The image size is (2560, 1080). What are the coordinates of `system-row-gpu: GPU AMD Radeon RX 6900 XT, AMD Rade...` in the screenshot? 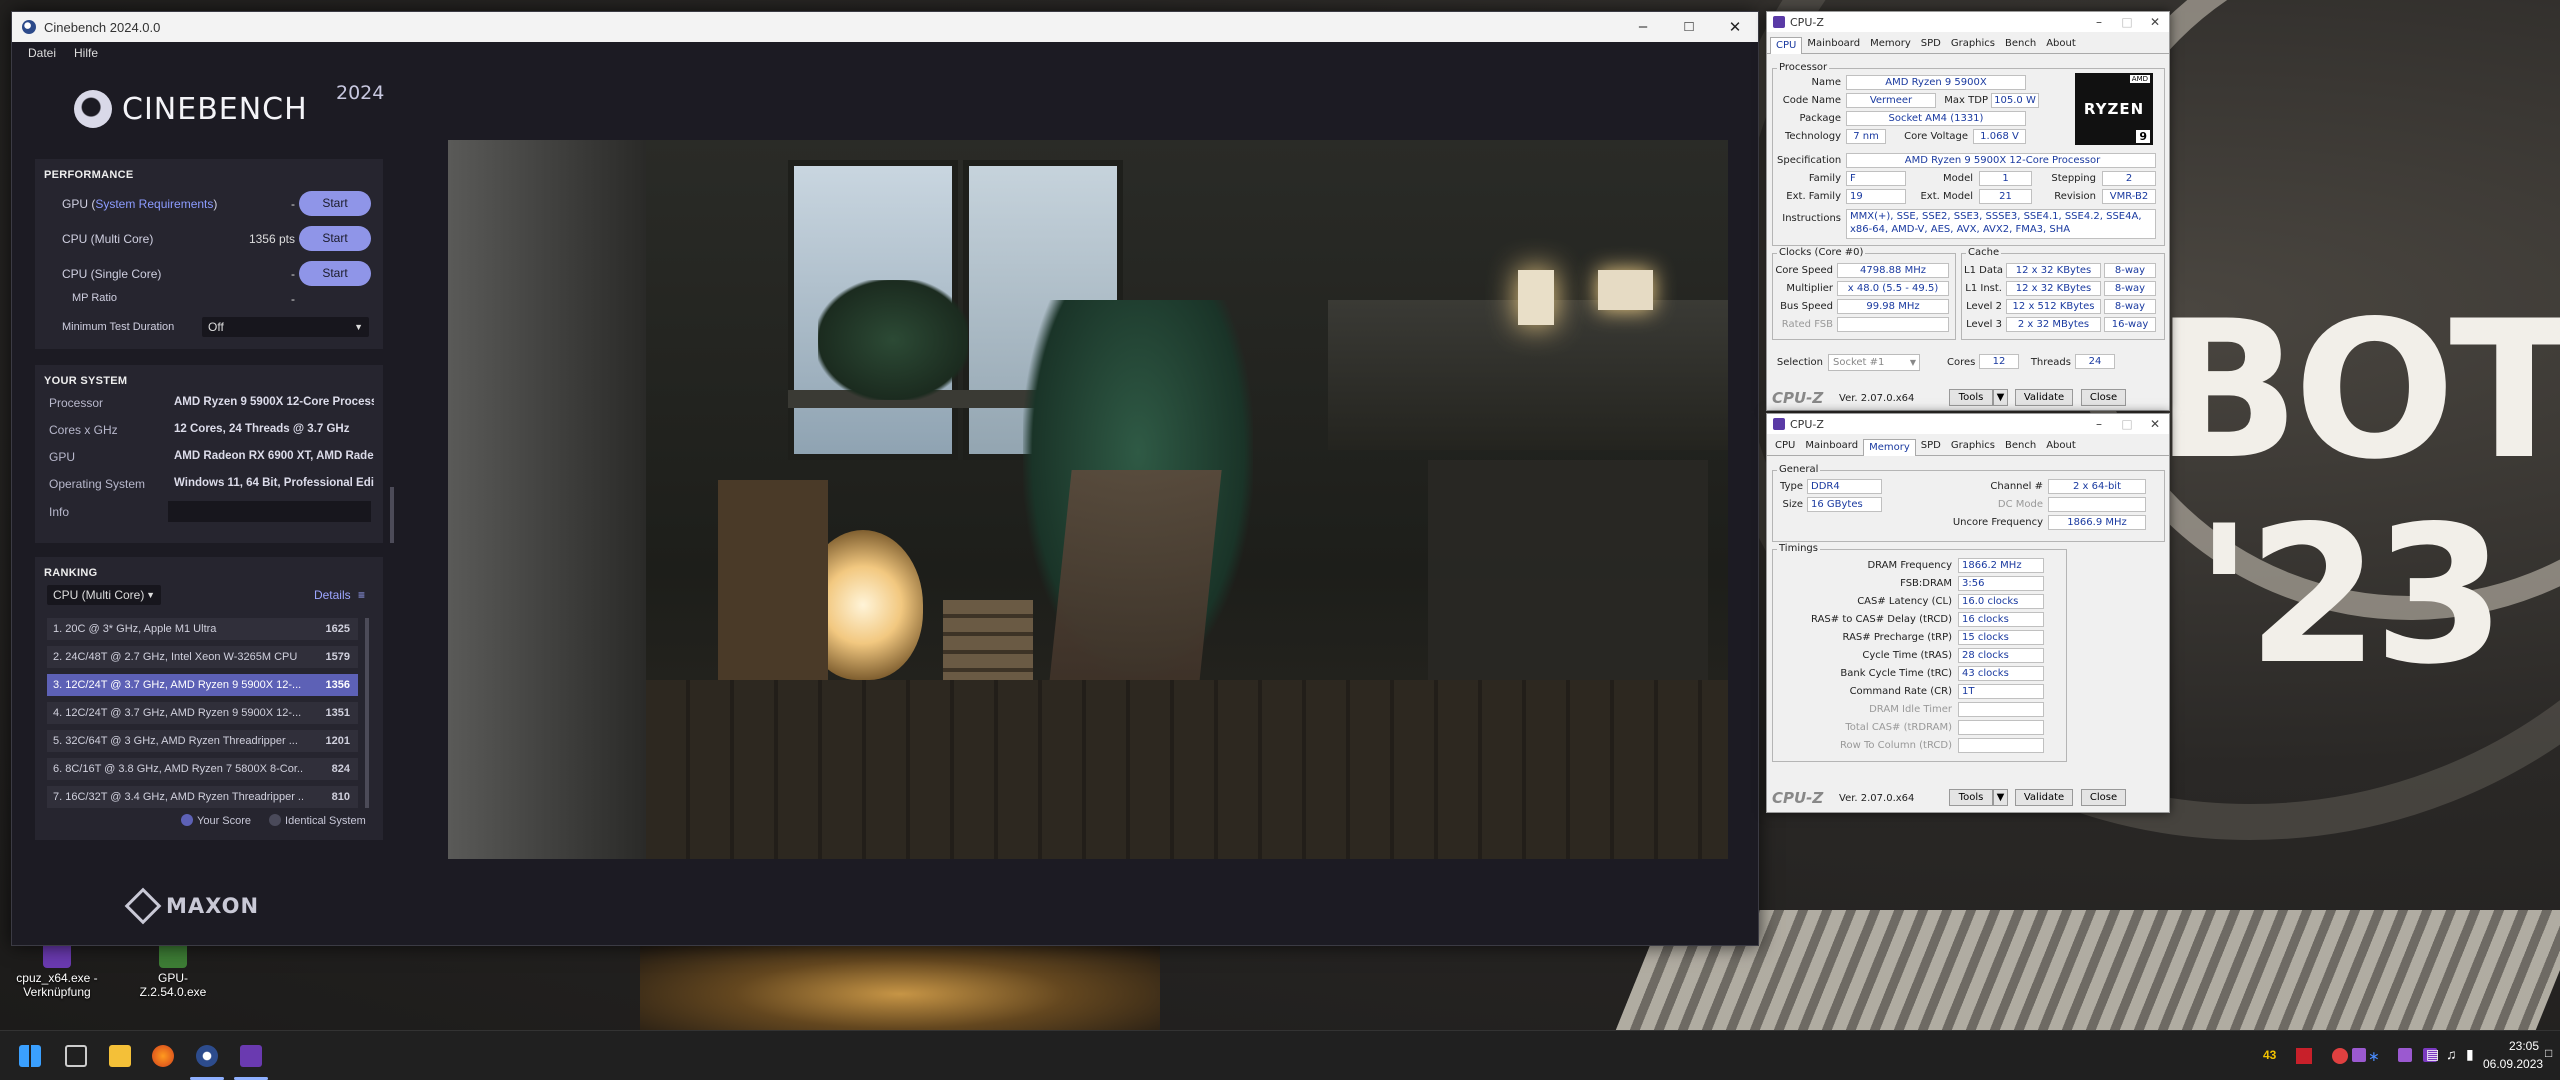 It's located at (209, 456).